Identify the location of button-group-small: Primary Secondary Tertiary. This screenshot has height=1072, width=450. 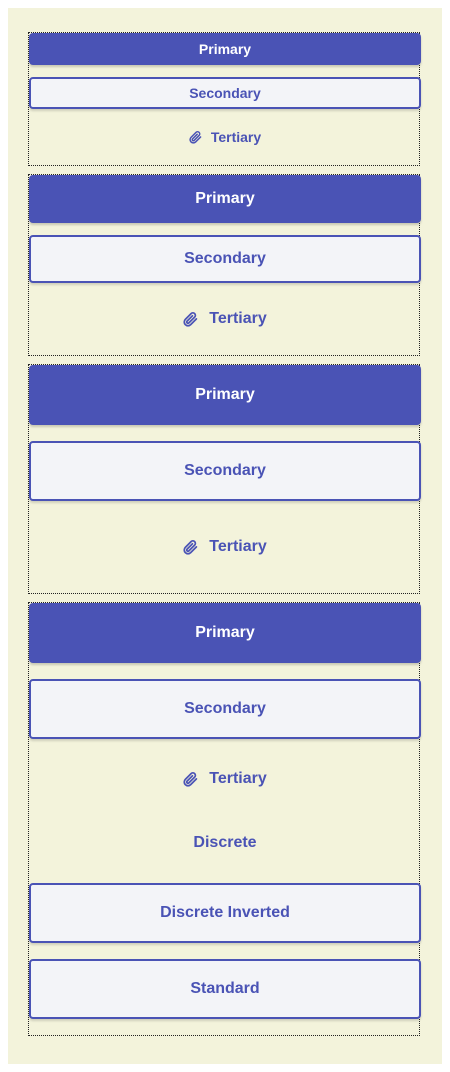
(224, 99).